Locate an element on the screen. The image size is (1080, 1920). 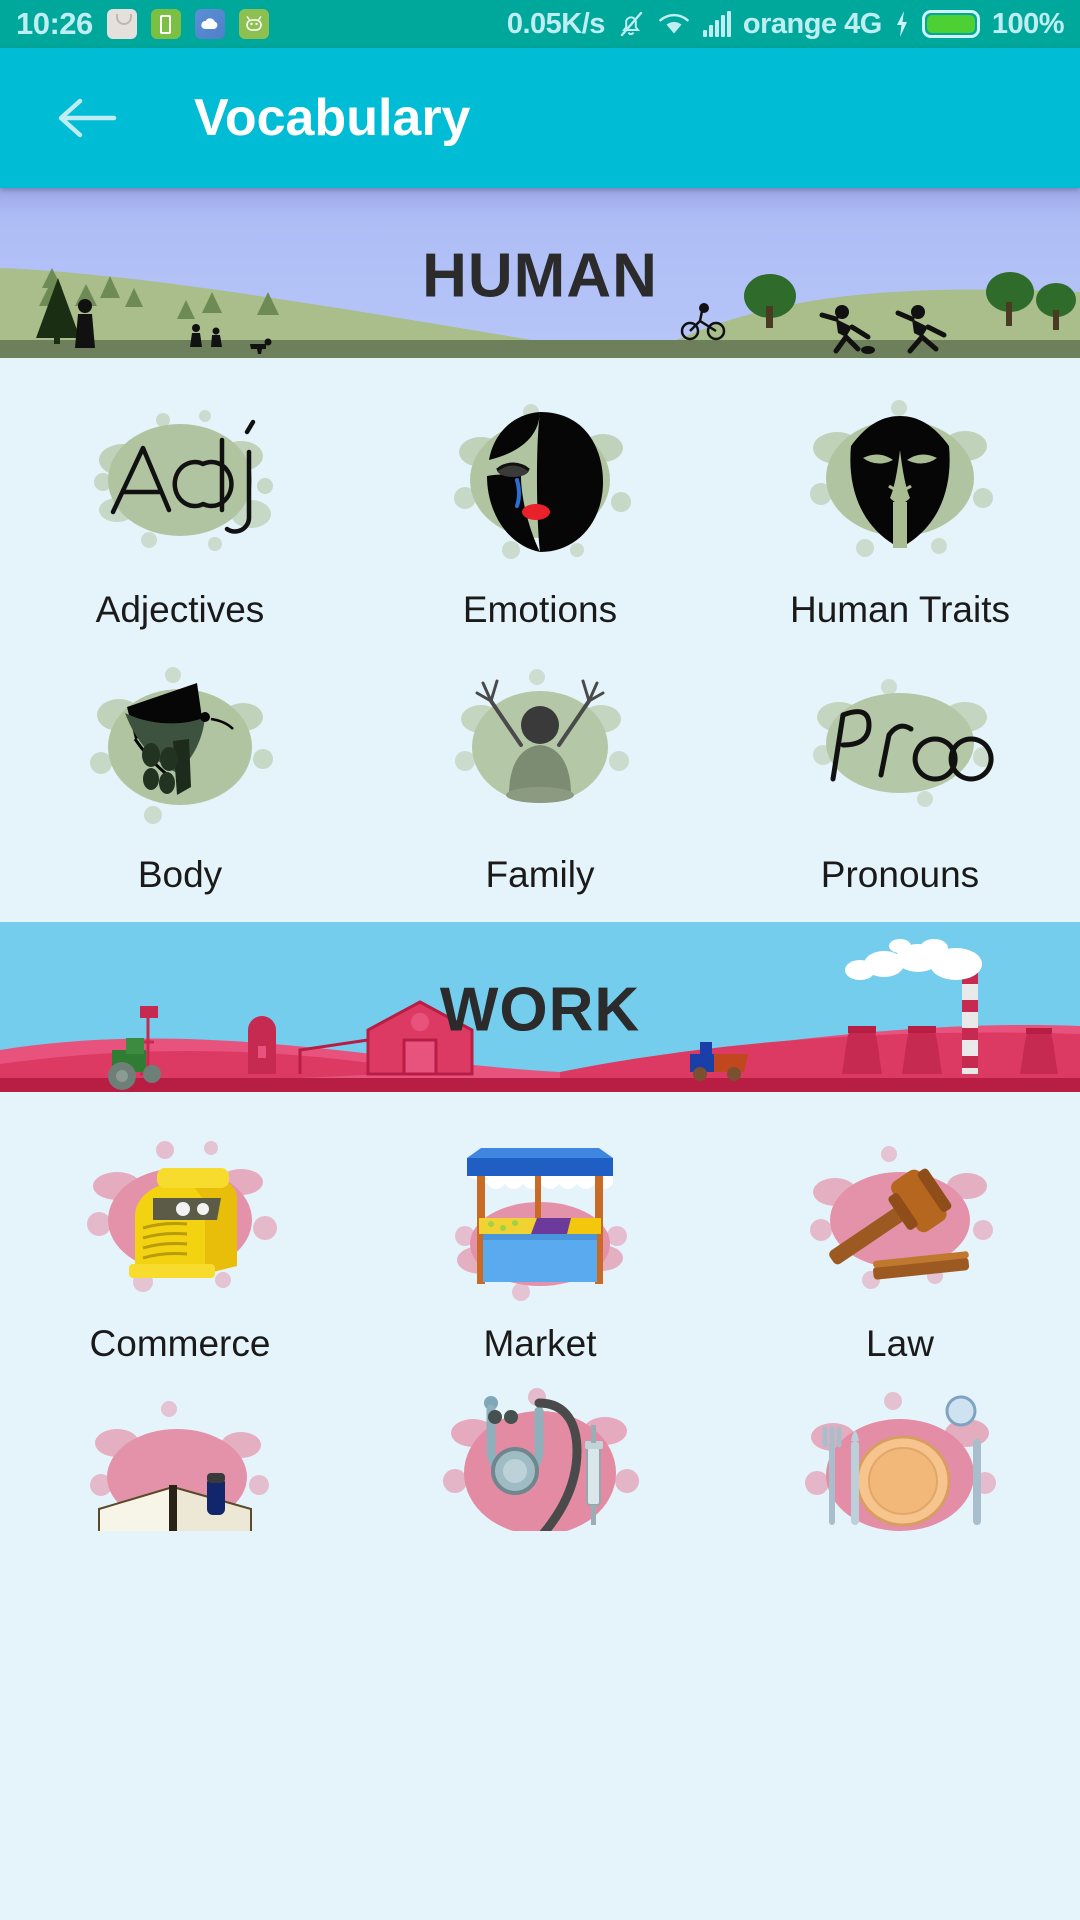
arrow-left-icon is located at coordinates (87, 118).